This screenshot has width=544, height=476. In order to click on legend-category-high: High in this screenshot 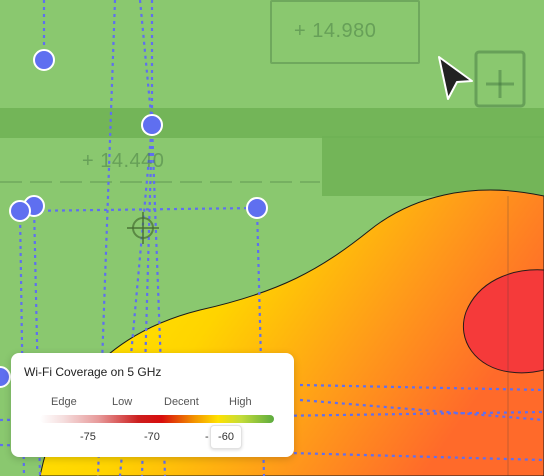, I will do `click(240, 402)`.